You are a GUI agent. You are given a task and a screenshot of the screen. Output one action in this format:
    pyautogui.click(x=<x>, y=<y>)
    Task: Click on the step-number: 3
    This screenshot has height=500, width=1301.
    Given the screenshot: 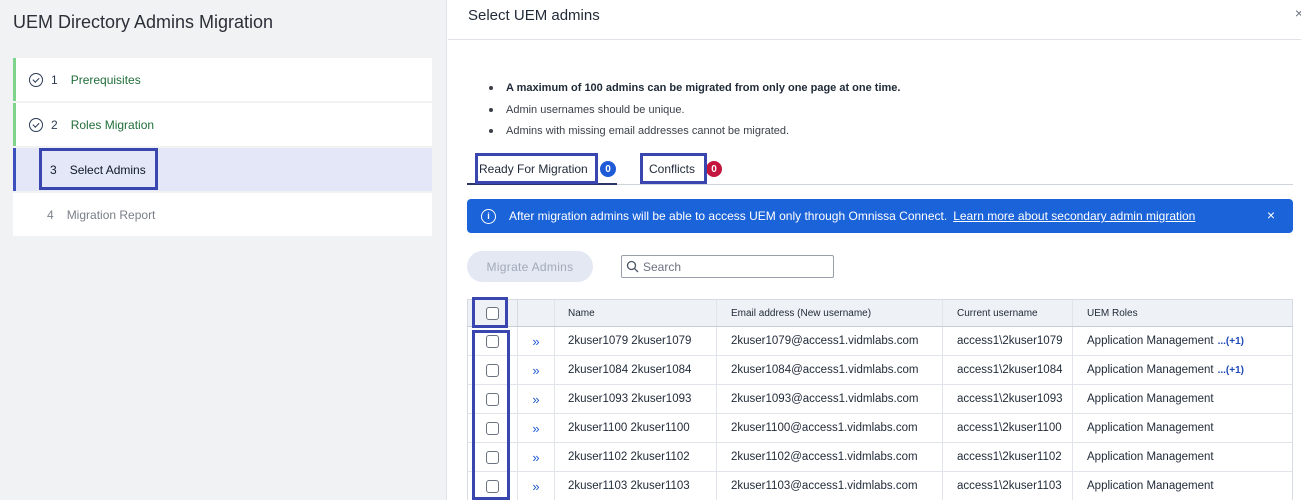 What is the action you would take?
    pyautogui.click(x=53, y=169)
    